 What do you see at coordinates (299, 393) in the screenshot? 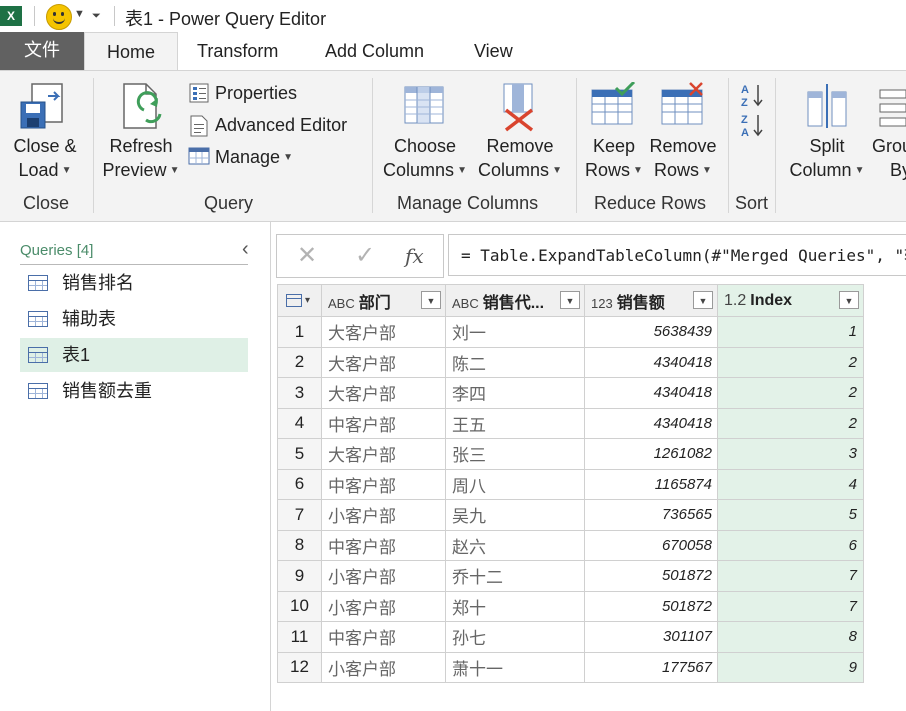
I see `row-number: 3` at bounding box center [299, 393].